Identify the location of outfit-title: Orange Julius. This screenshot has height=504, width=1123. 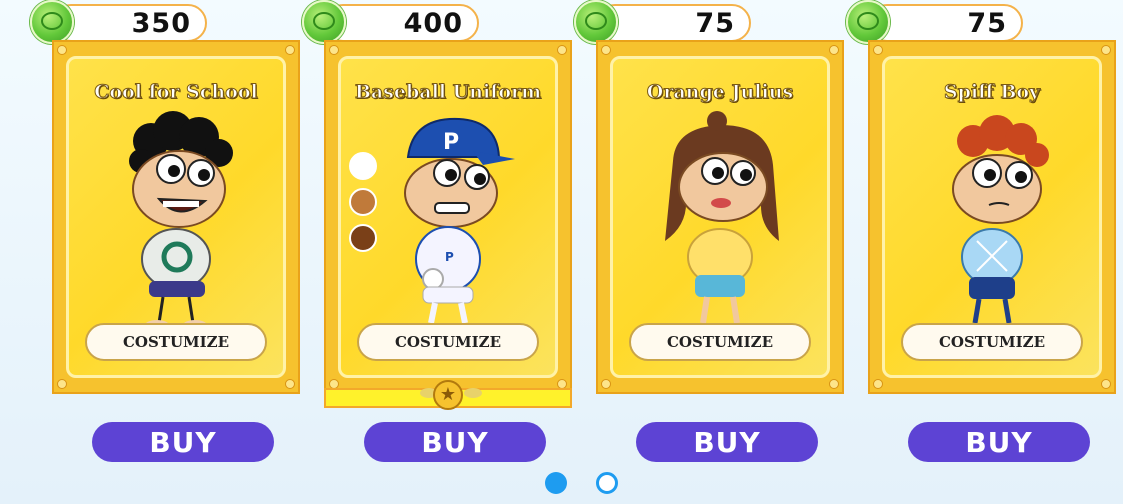
(720, 92).